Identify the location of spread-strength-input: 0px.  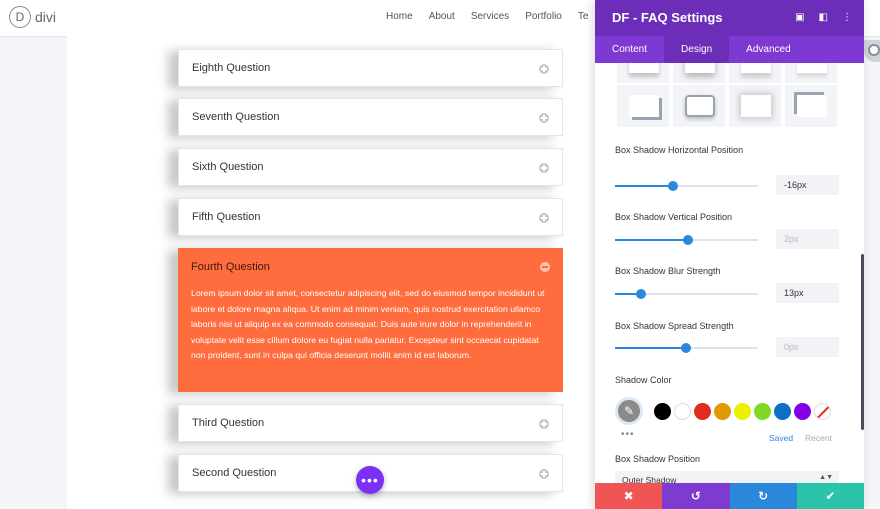
(807, 347).